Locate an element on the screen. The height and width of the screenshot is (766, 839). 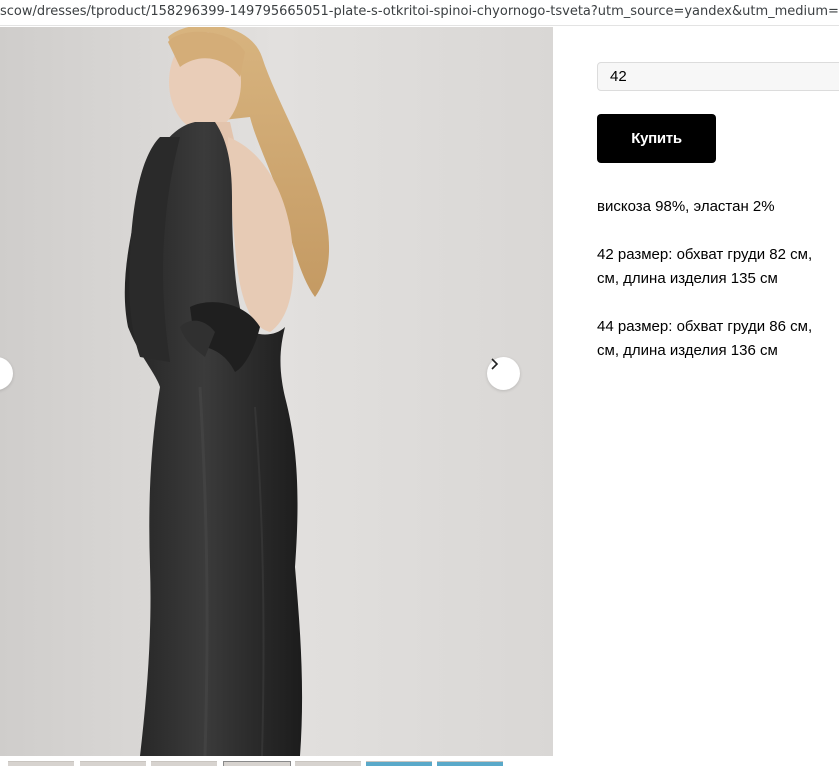
buy-button: Купить is located at coordinates (656, 138).